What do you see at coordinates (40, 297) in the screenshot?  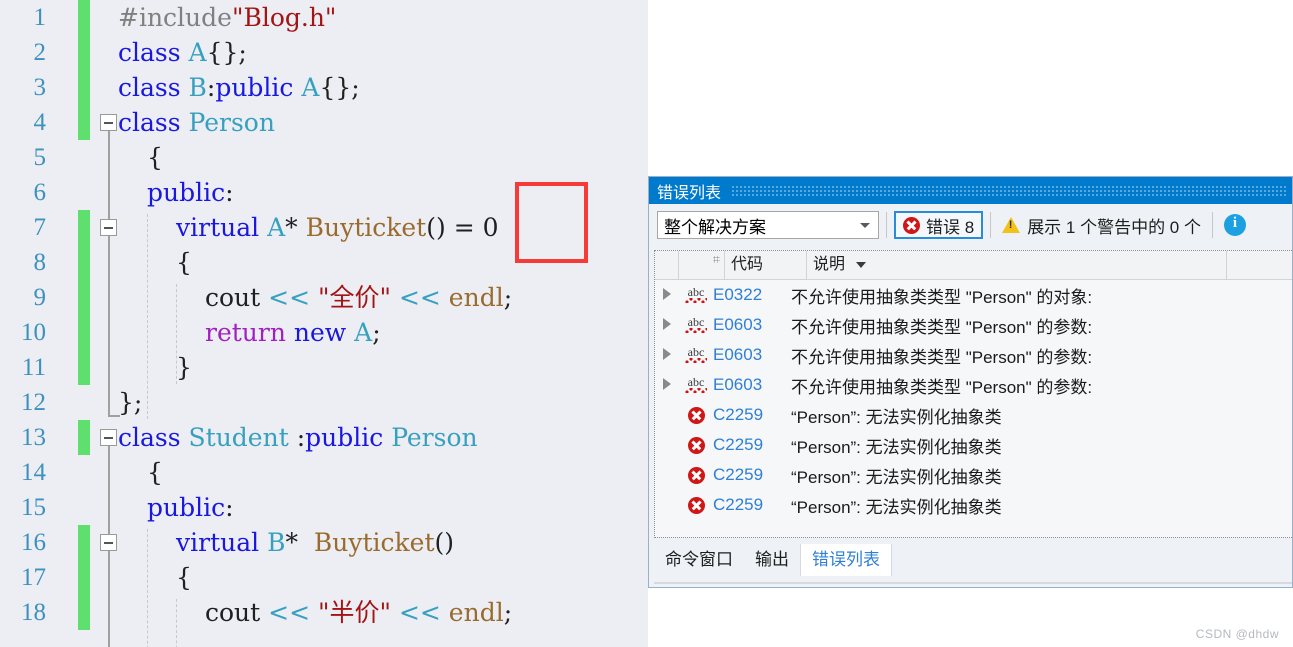 I see `line-number: 9` at bounding box center [40, 297].